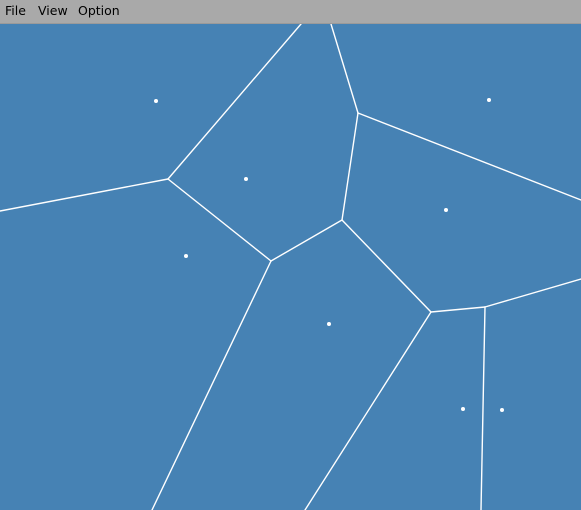 The width and height of the screenshot is (581, 510). I want to click on menu-option: Option, so click(99, 11).